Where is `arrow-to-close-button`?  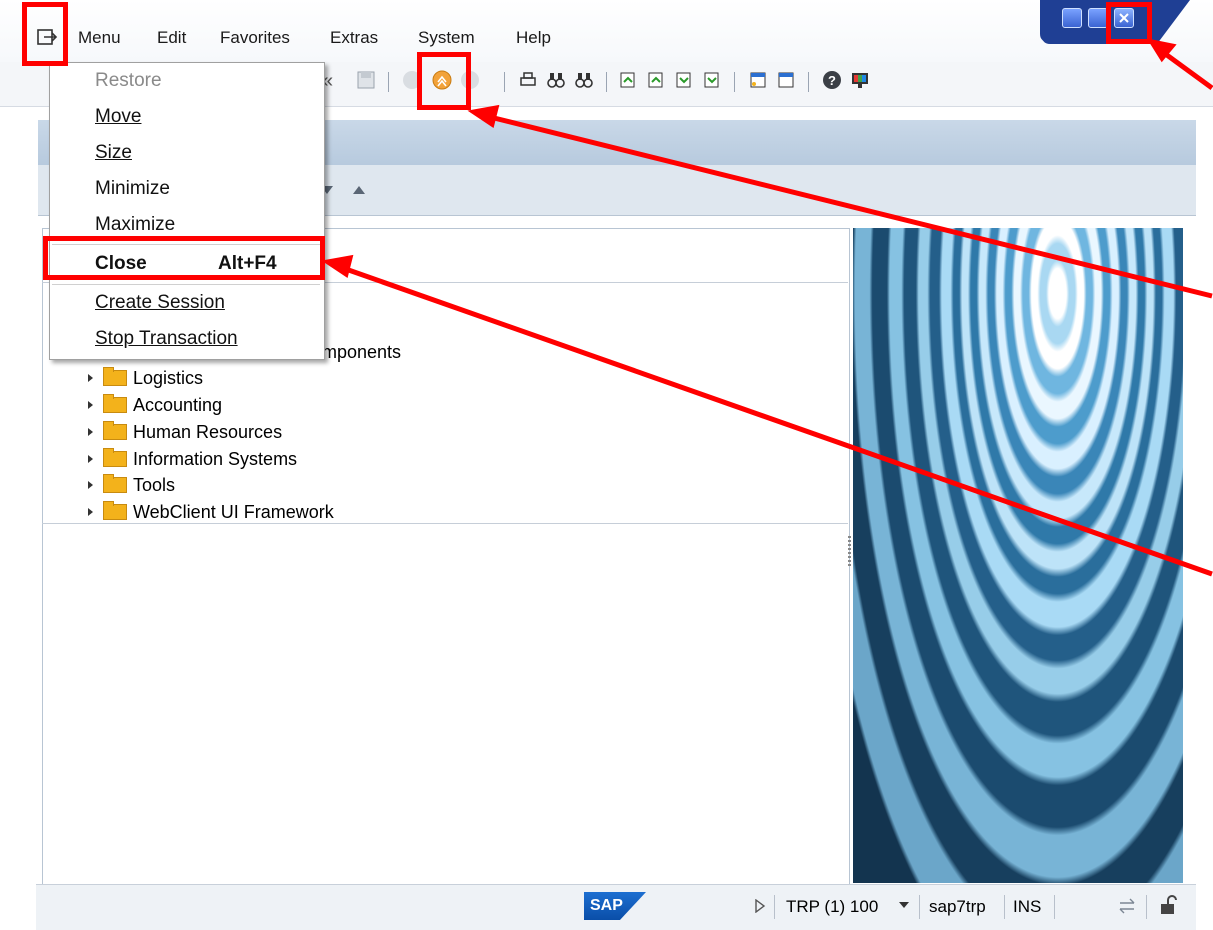
arrow-to-close-button is located at coordinates (1185, 69).